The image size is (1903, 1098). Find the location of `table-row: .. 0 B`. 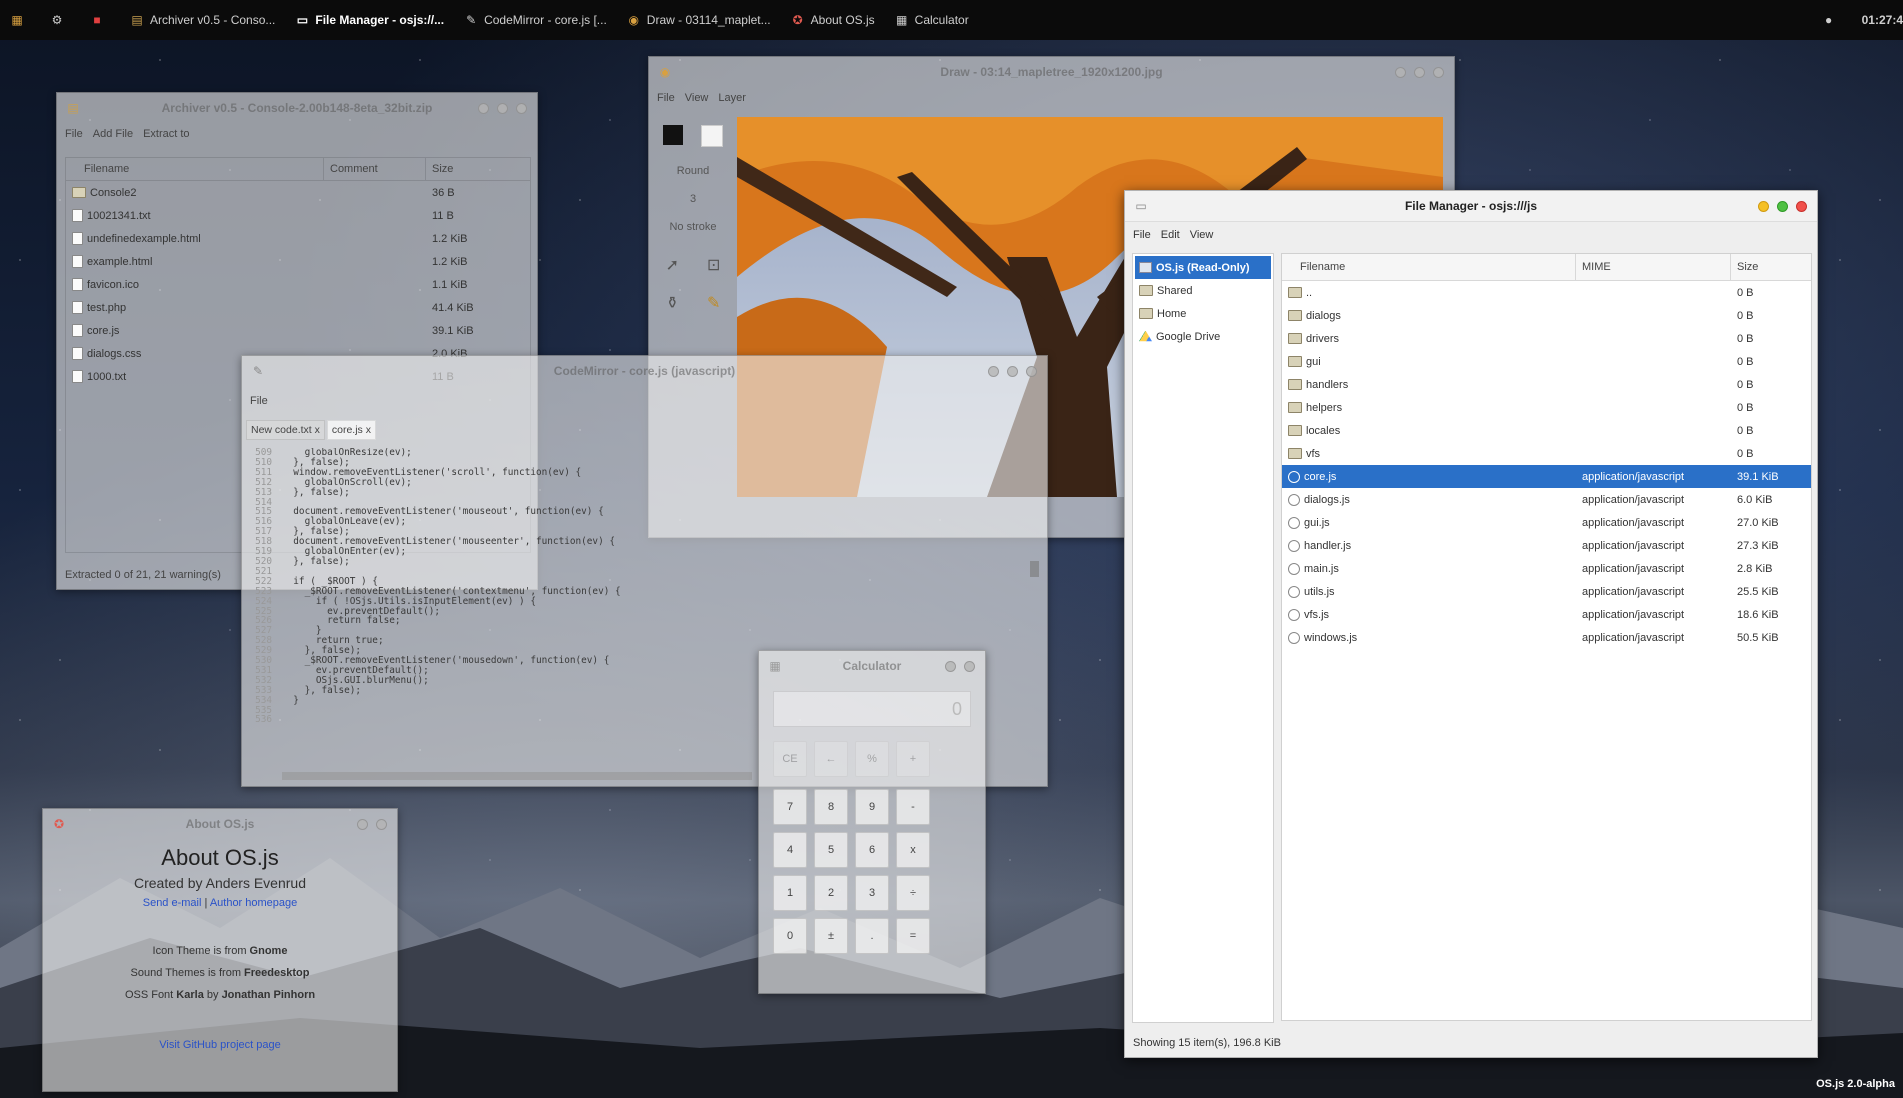

table-row: .. 0 B is located at coordinates (1546, 292).